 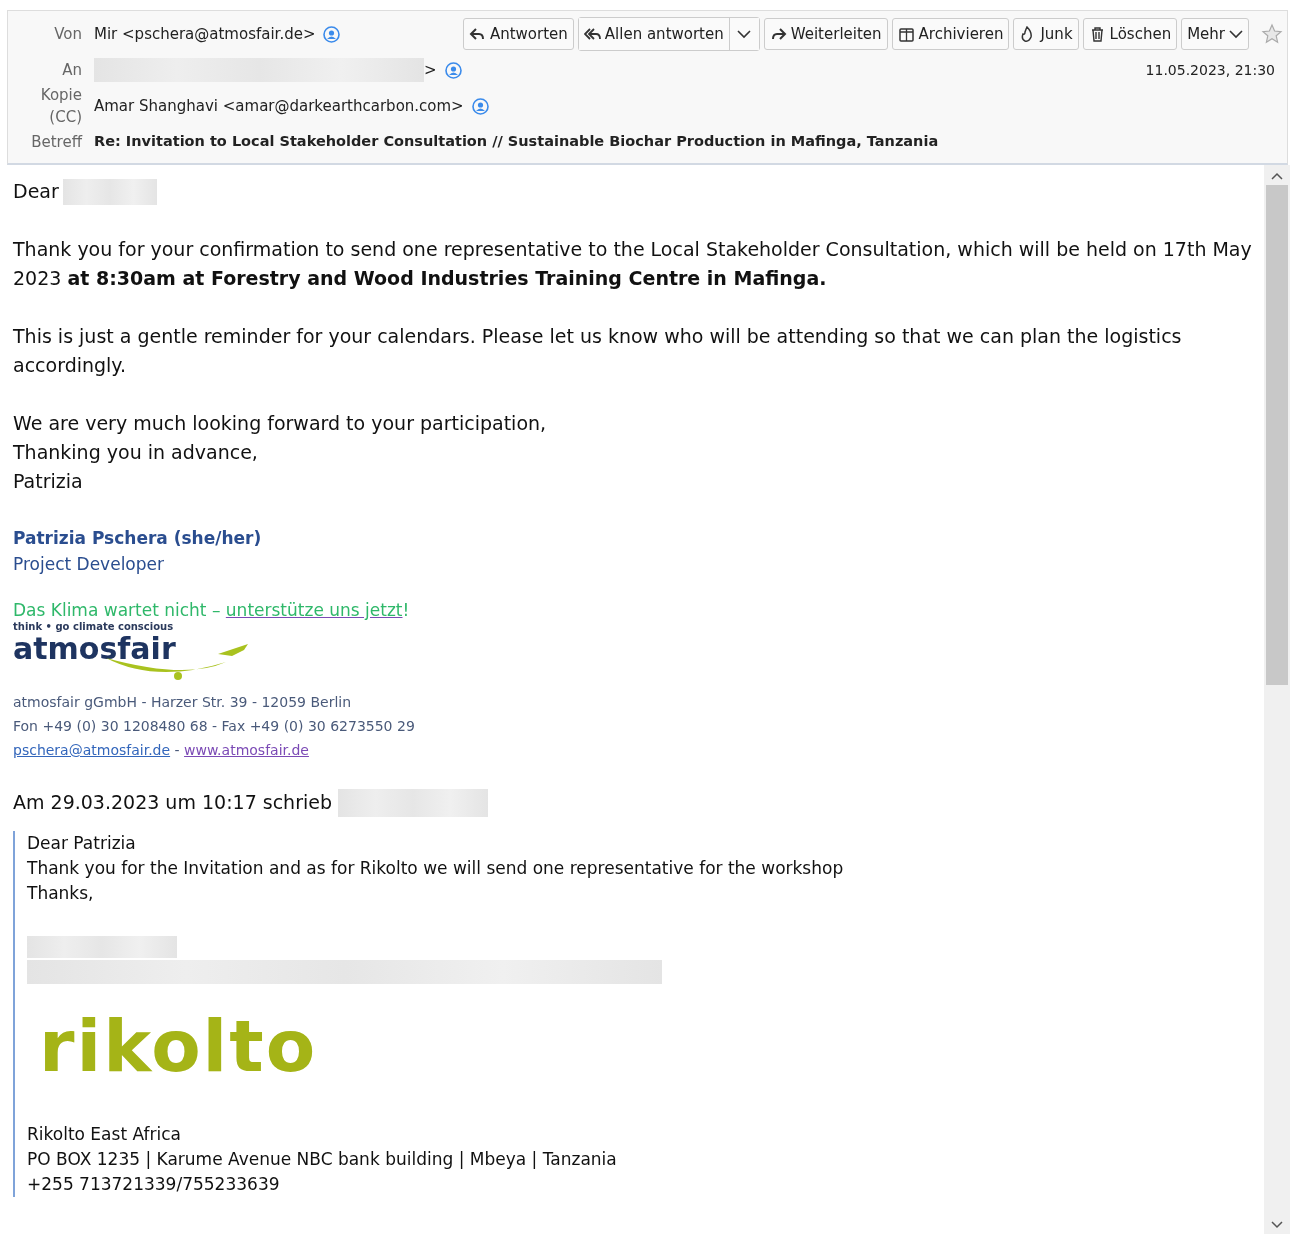 What do you see at coordinates (598, 351) in the screenshot?
I see `paragraph: This is just a gentle reminder for your calendars. Please let us know who will be attending so that we can plan the logistics accordingly.` at bounding box center [598, 351].